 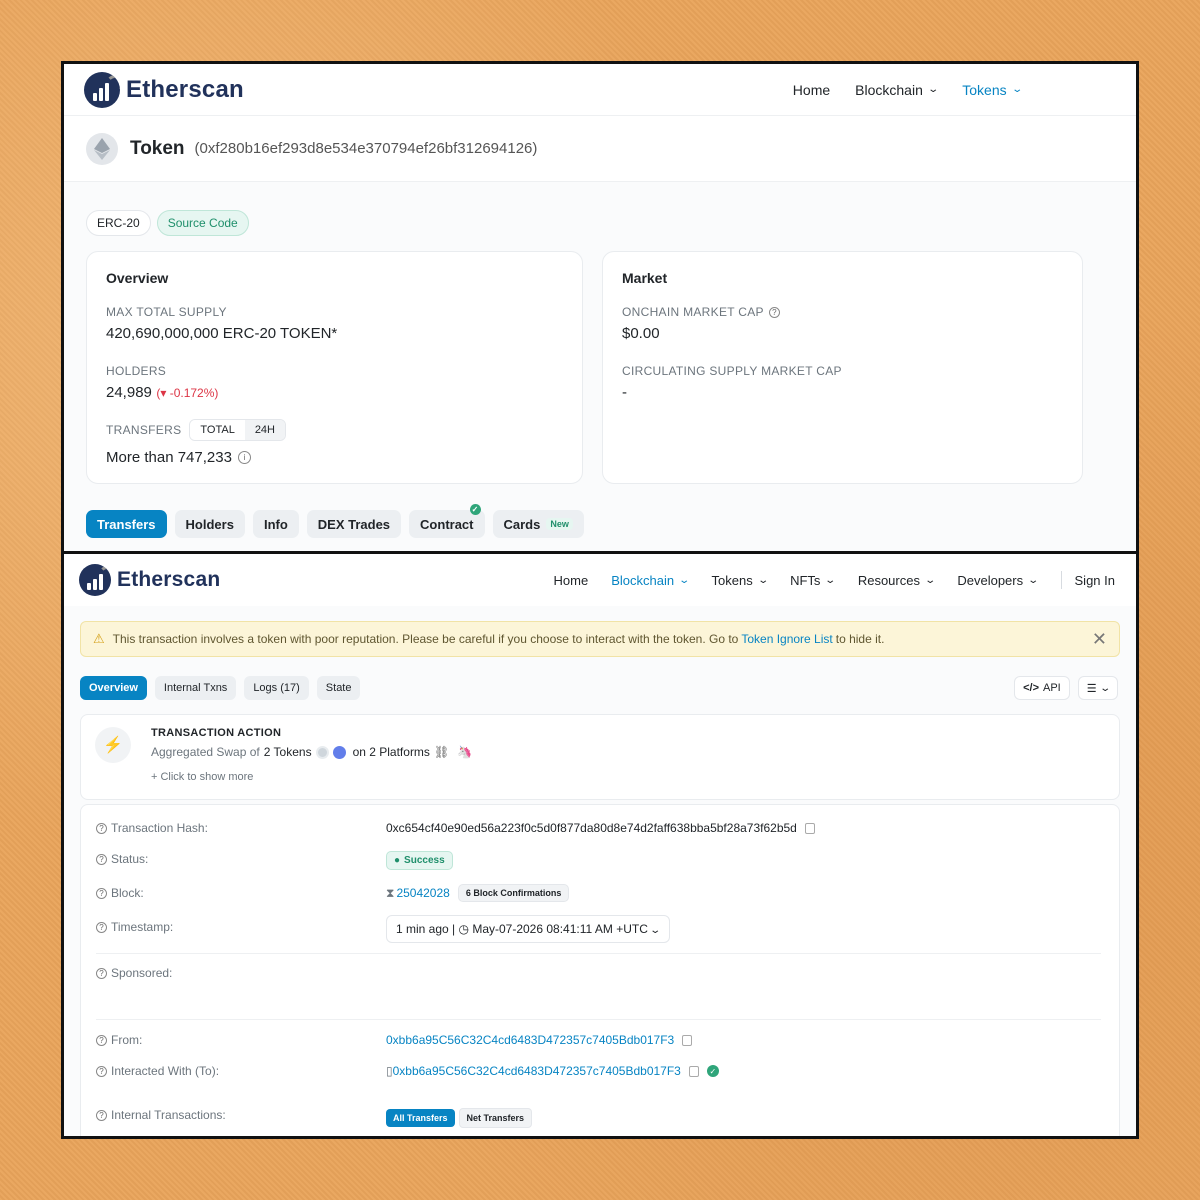 What do you see at coordinates (422, 893) in the screenshot?
I see `block-value: 25042028` at bounding box center [422, 893].